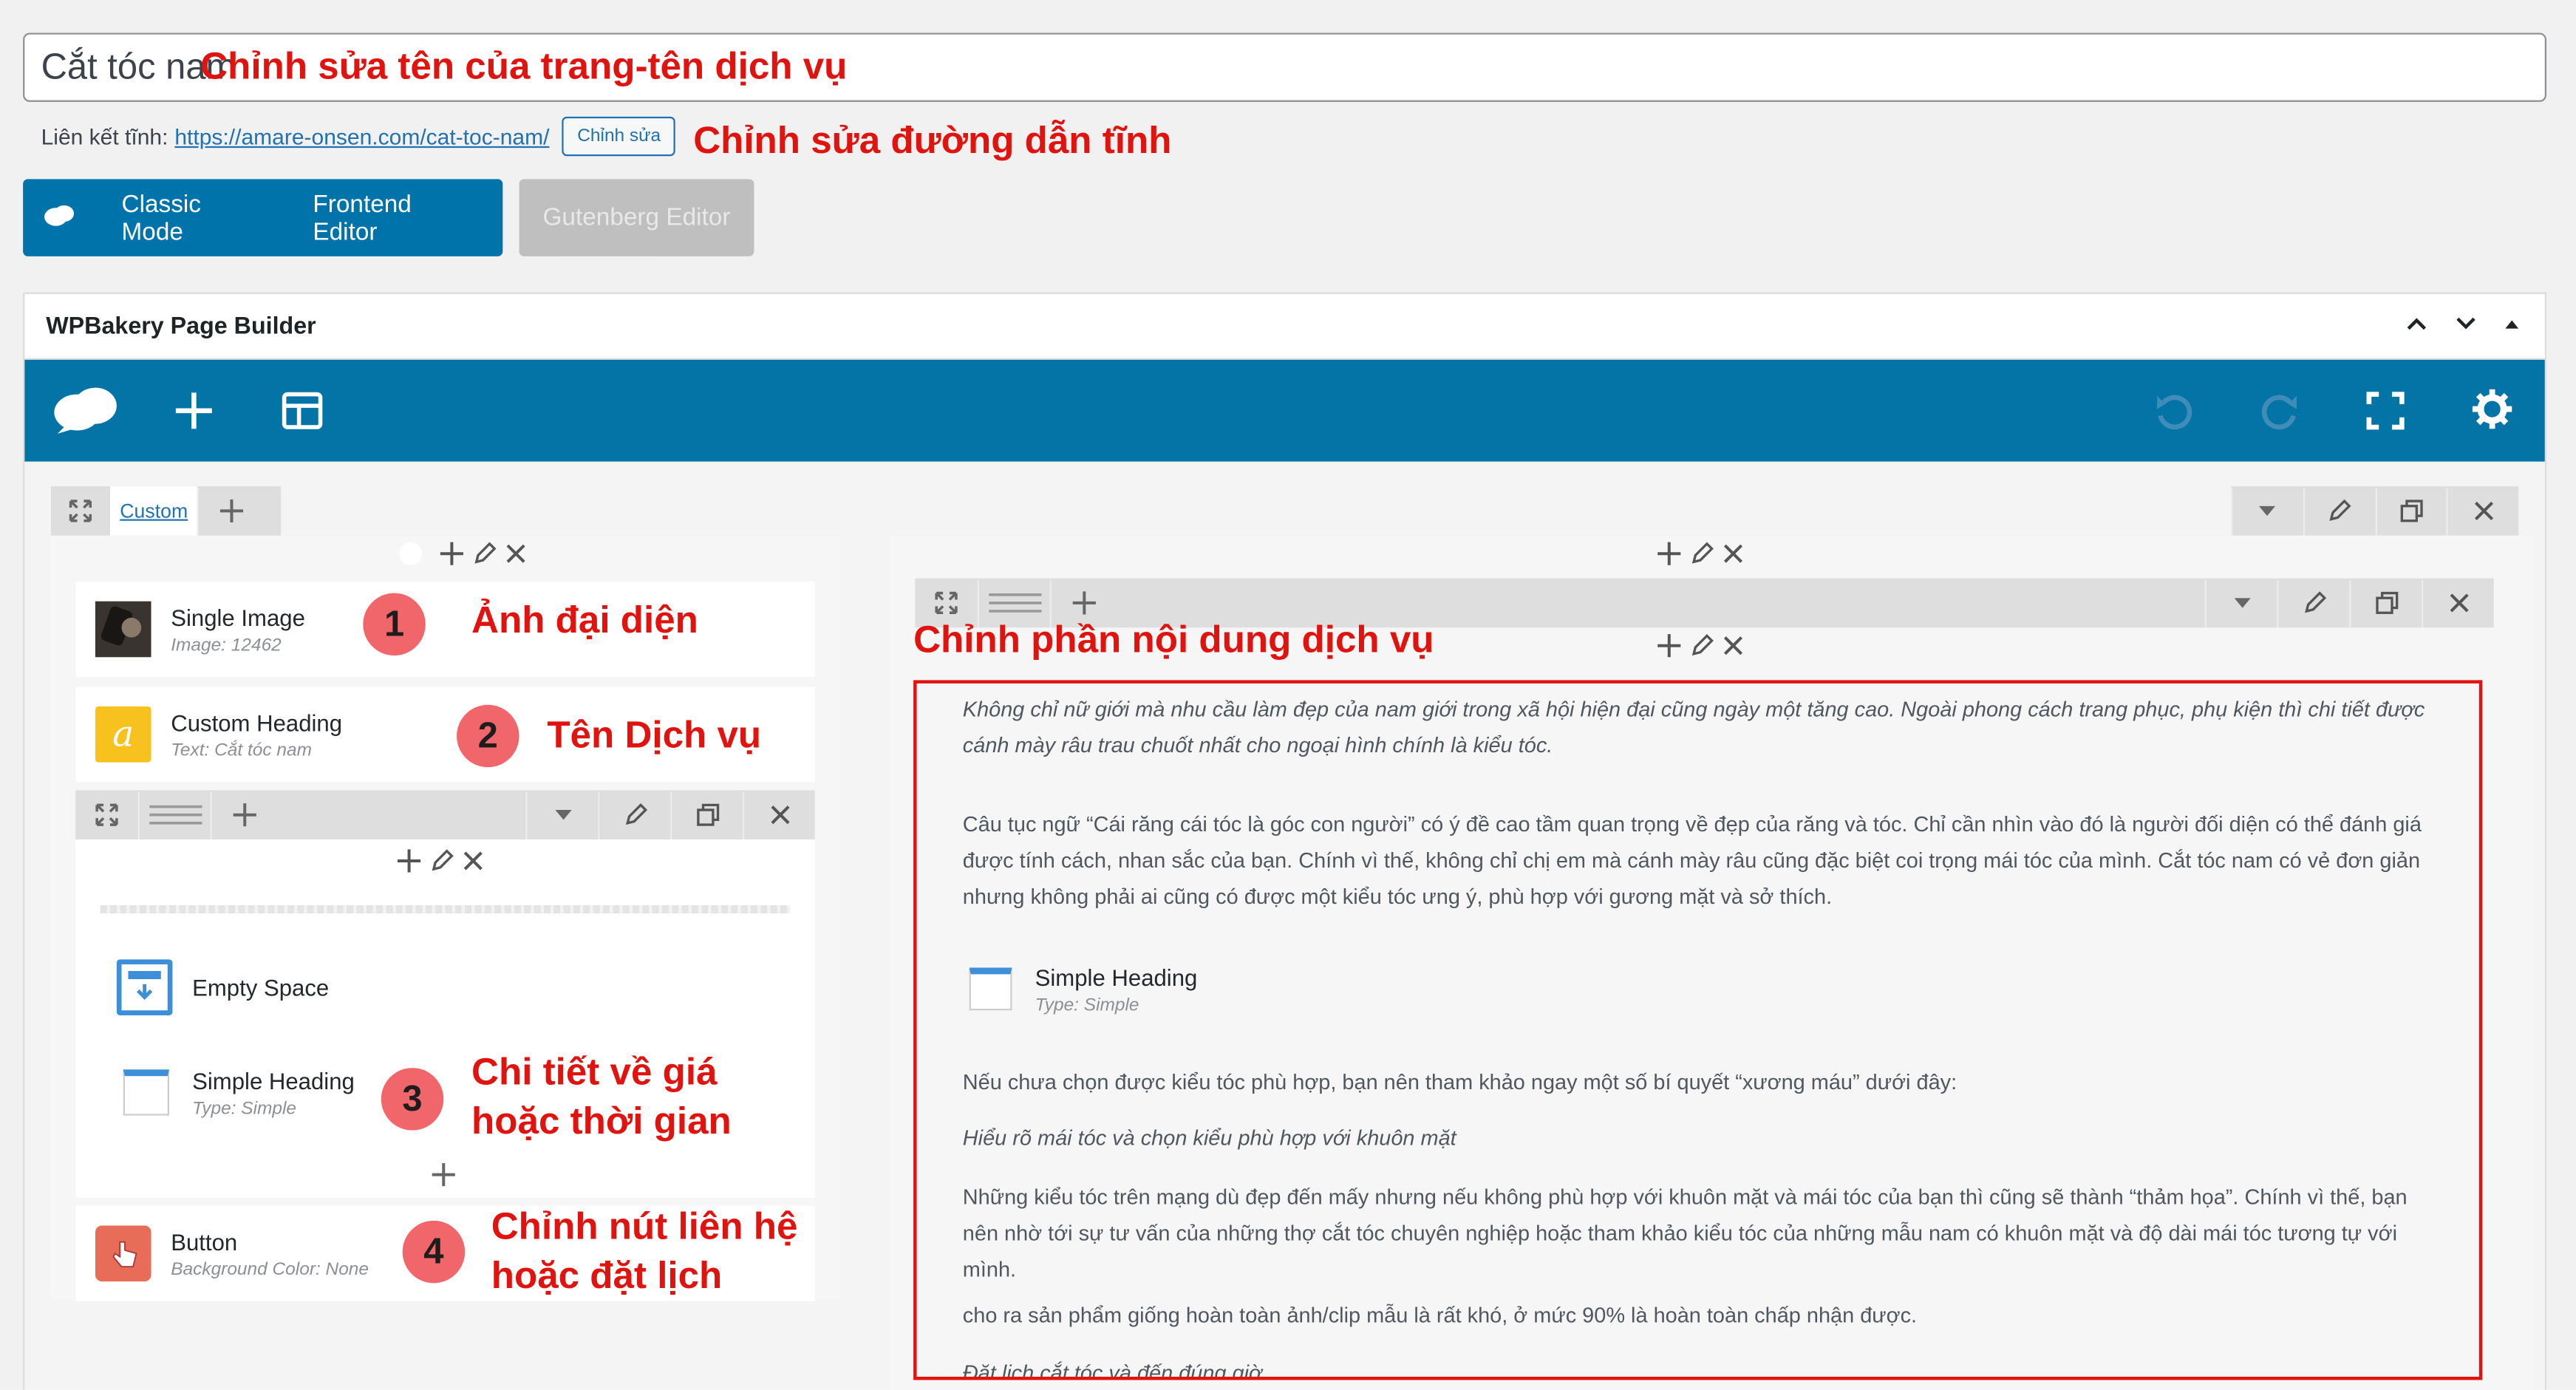 This screenshot has width=2576, height=1390. Describe the element at coordinates (411, 553) in the screenshot. I see `circle-dot-icon` at that location.